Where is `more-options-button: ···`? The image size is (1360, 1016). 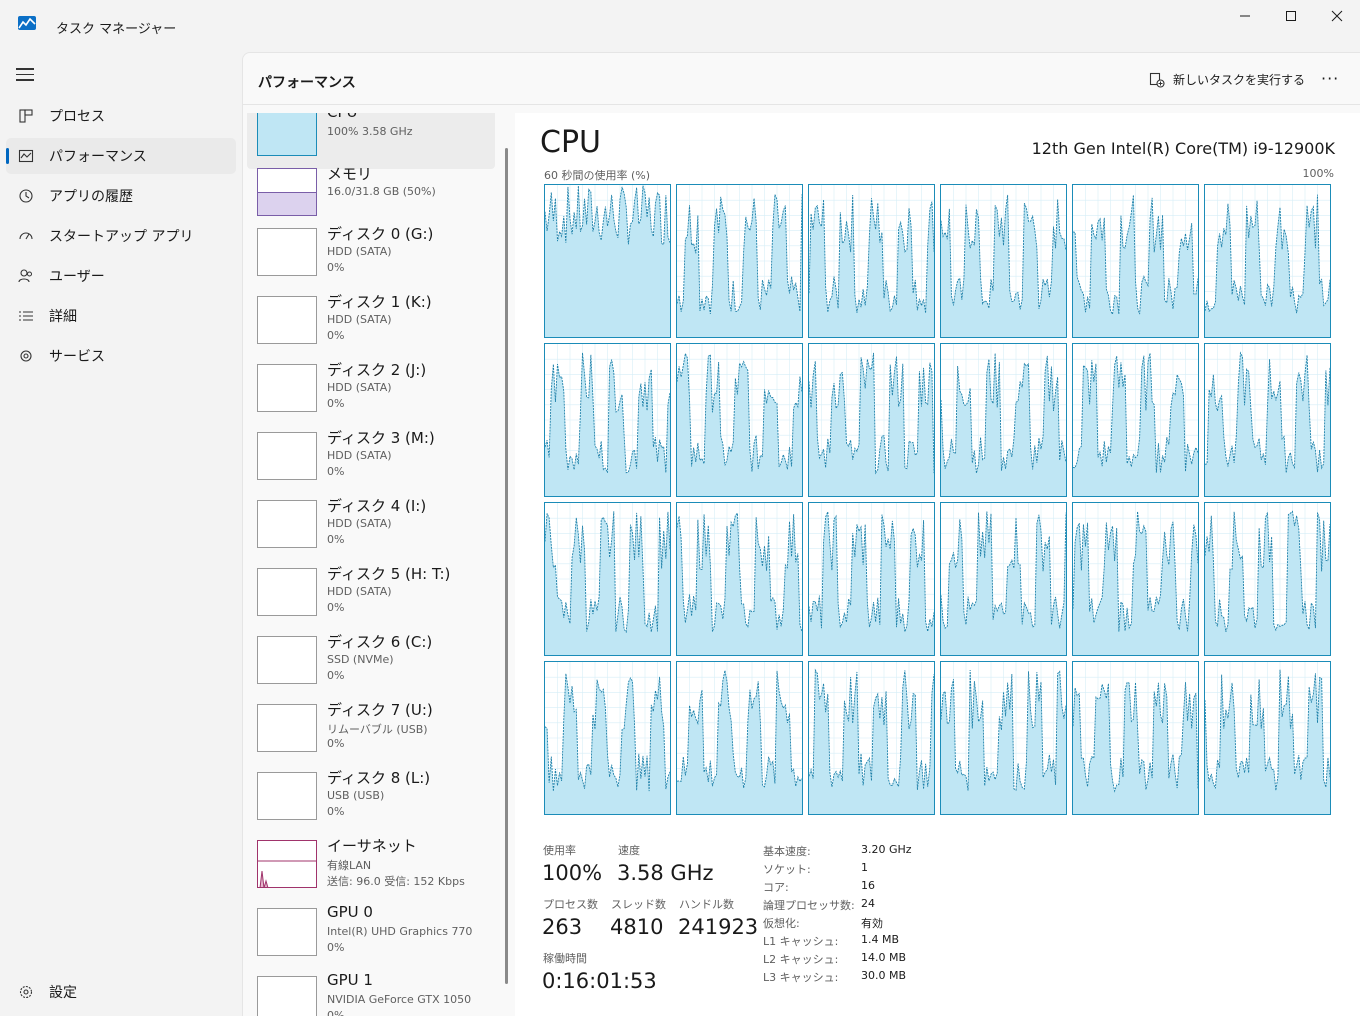 more-options-button: ··· is located at coordinates (1330, 78).